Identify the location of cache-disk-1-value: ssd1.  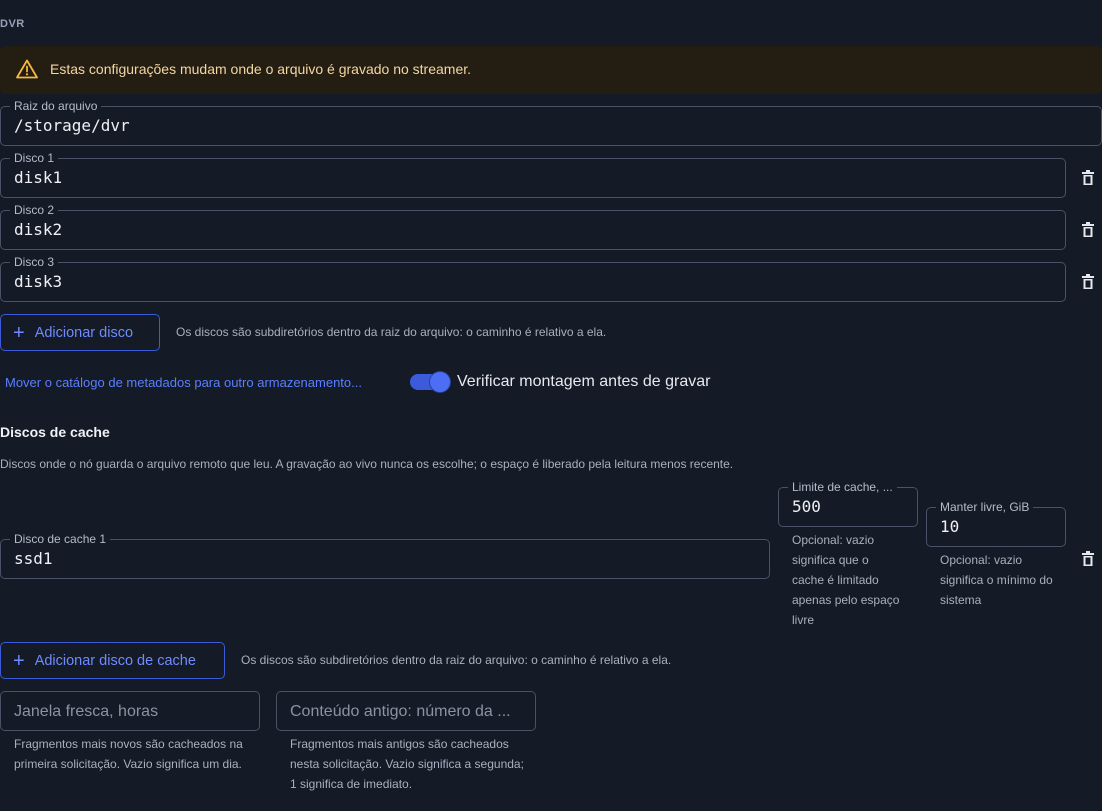
(33, 558).